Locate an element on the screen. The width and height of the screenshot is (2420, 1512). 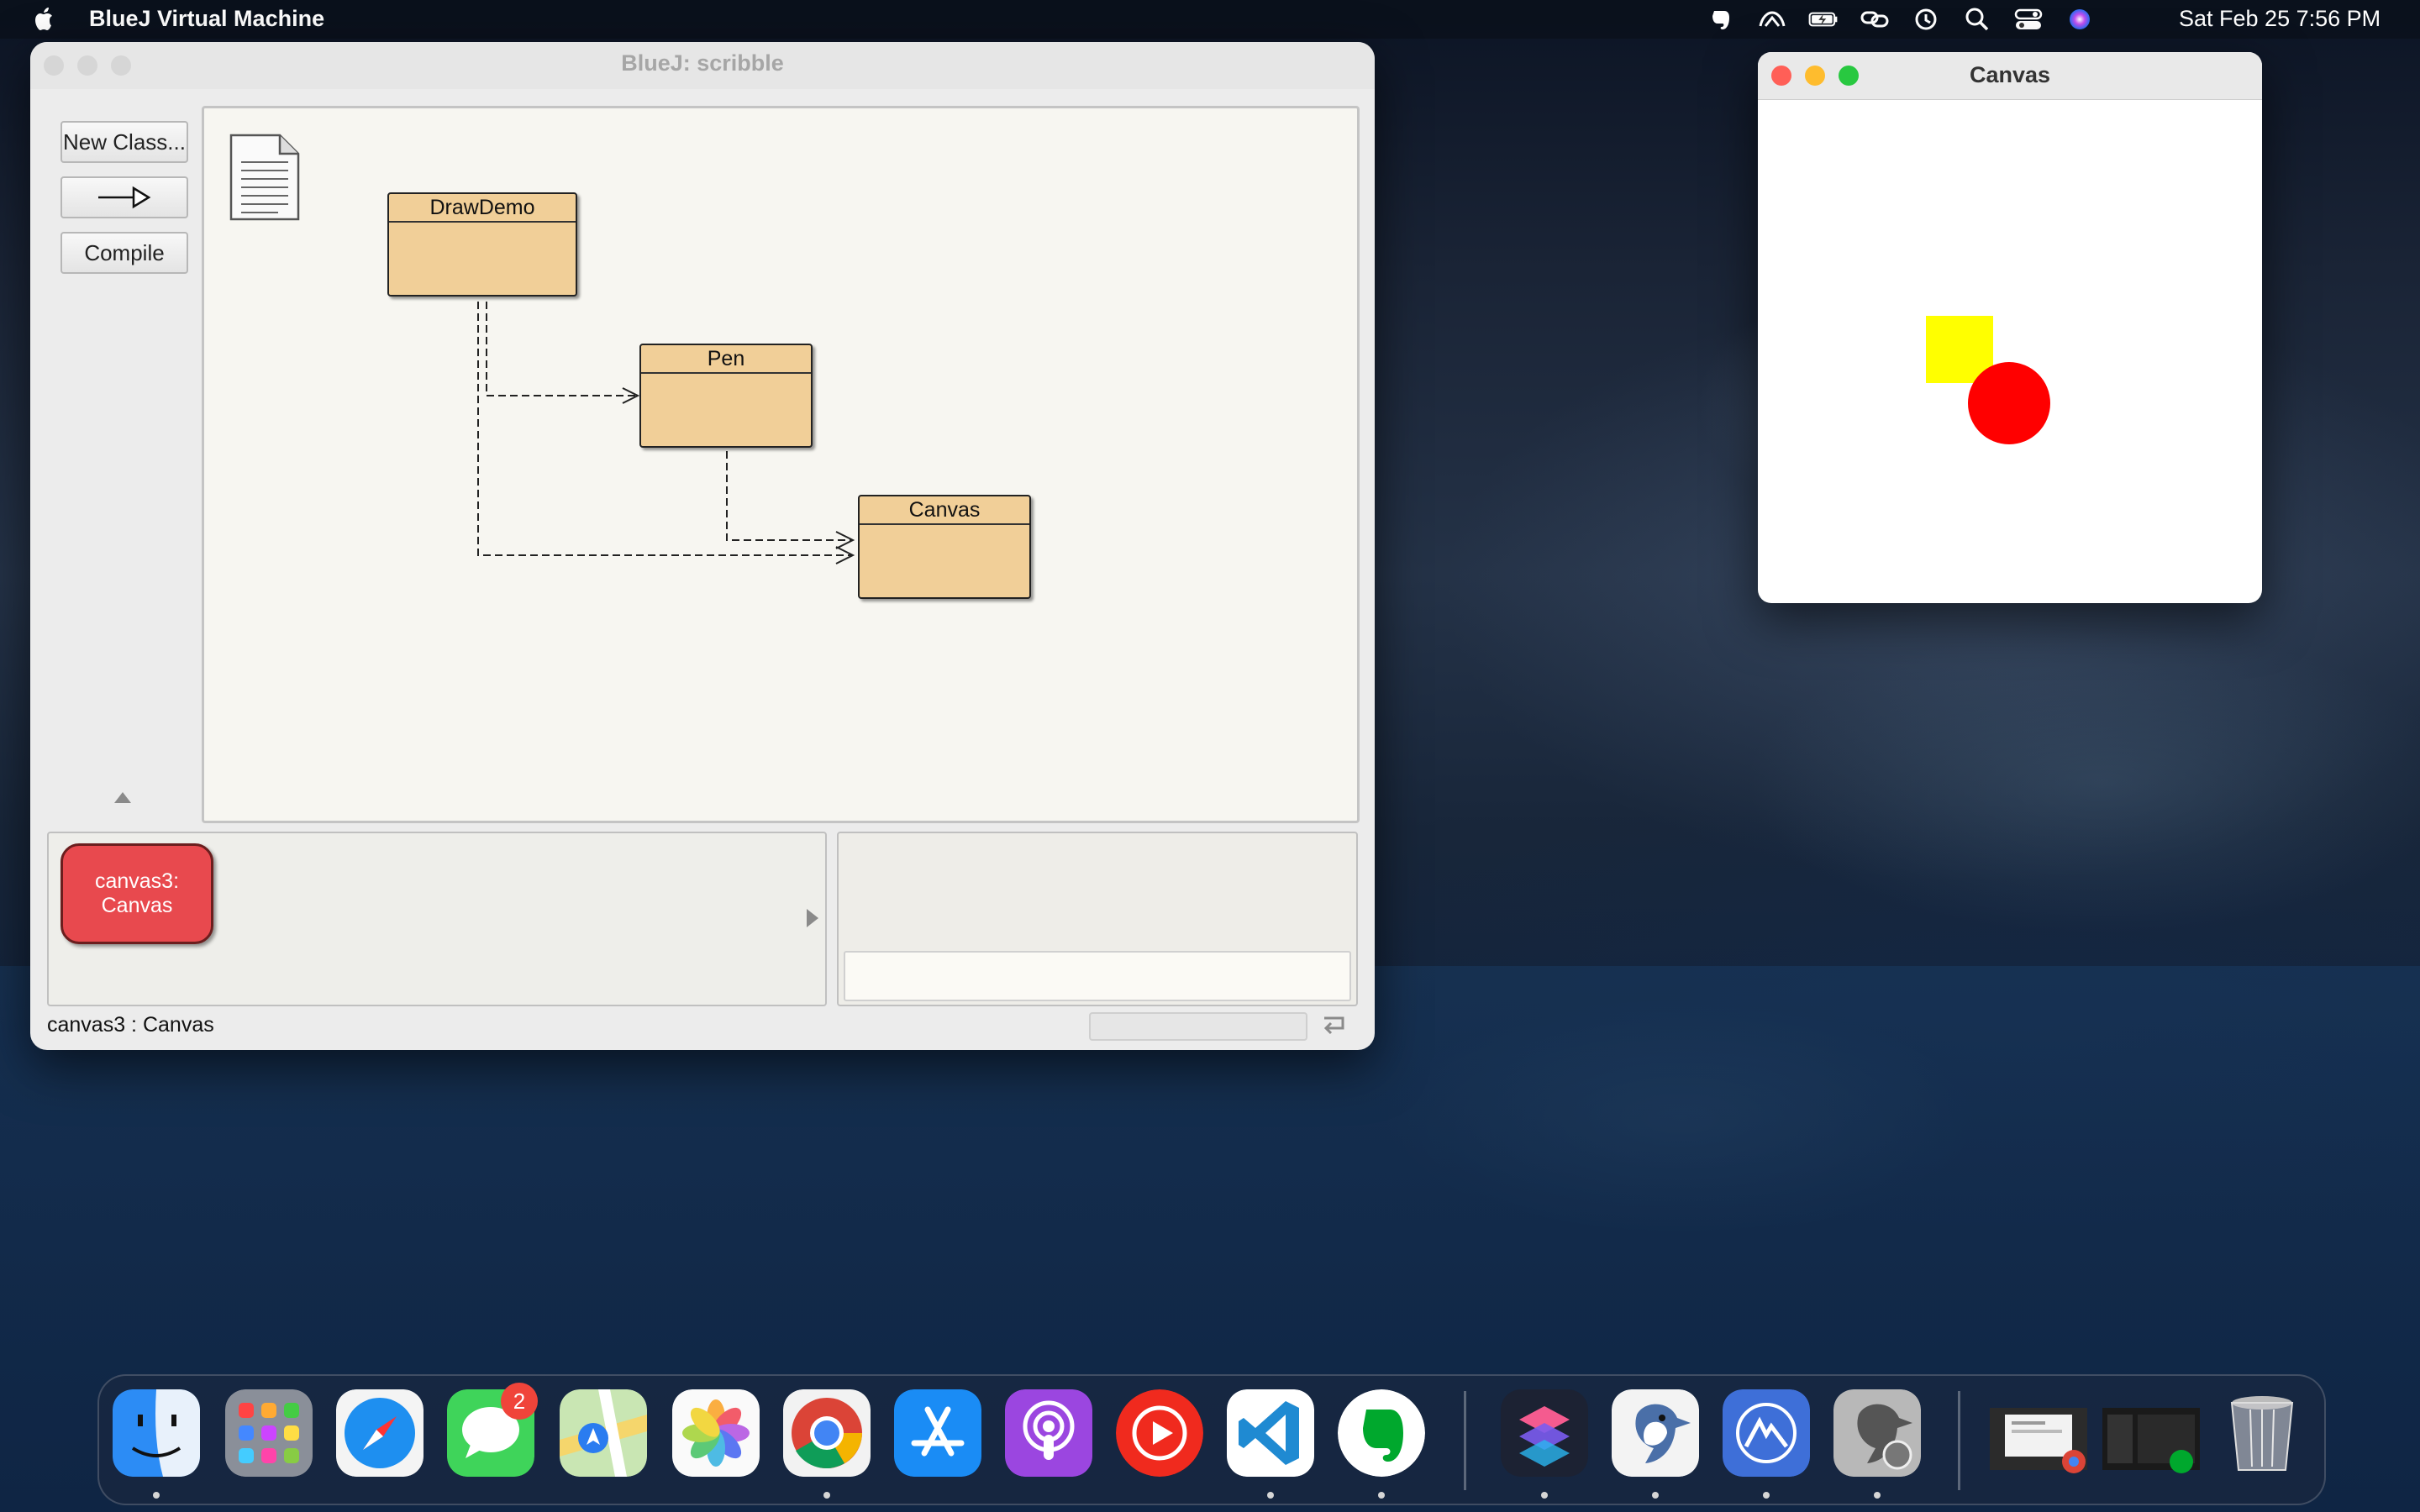
class-pen: Pen is located at coordinates (726, 396).